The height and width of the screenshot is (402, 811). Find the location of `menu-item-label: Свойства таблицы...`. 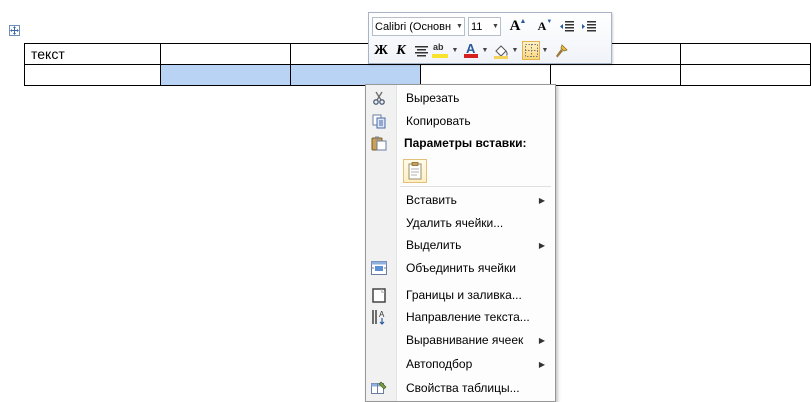

menu-item-label: Свойства таблицы... is located at coordinates (463, 388).